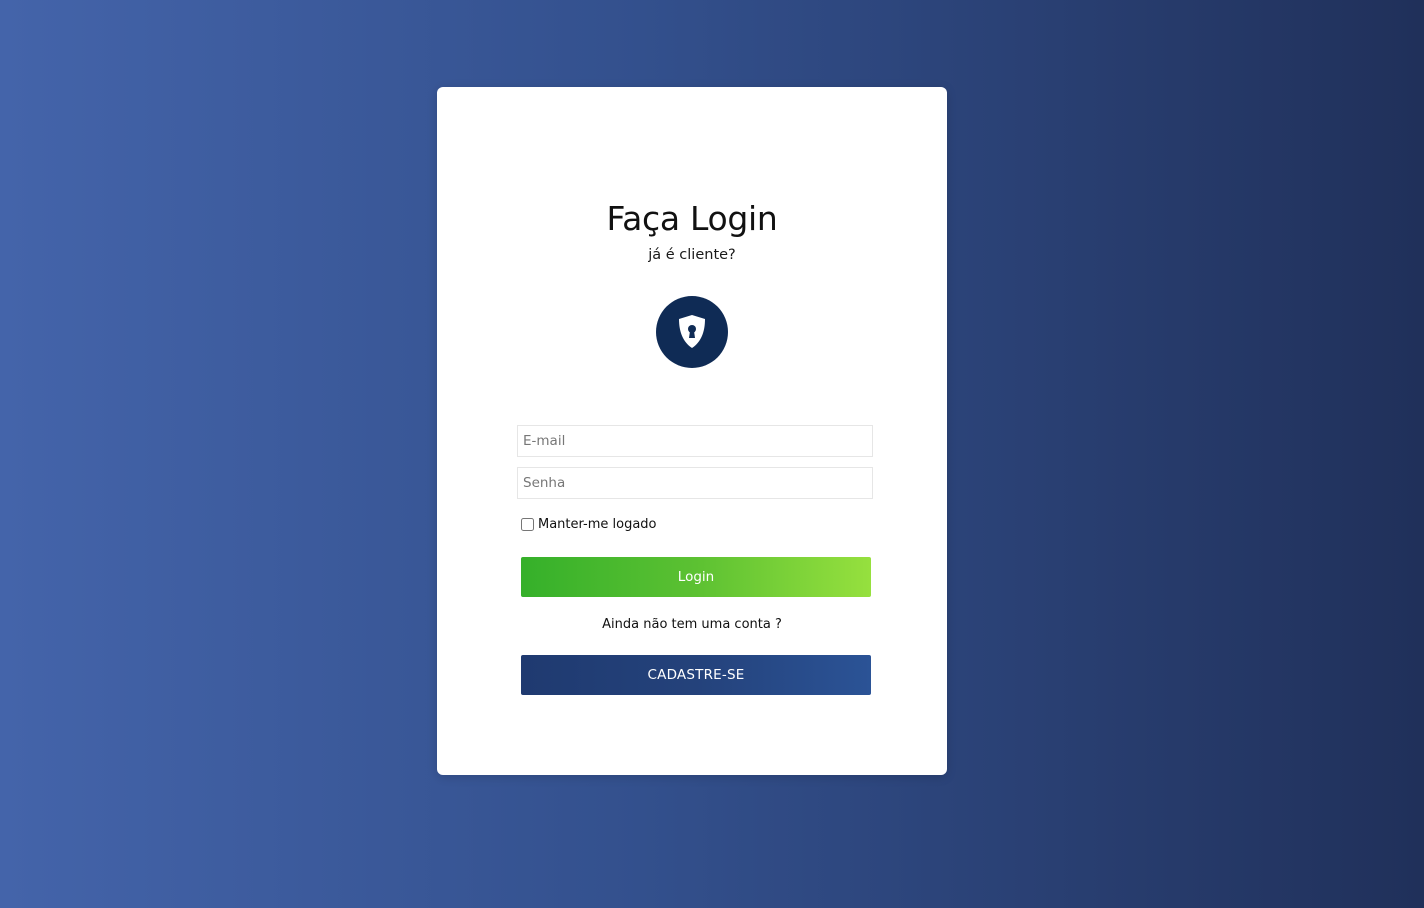 The width and height of the screenshot is (1424, 908). I want to click on remember-me-checkbox, so click(527, 524).